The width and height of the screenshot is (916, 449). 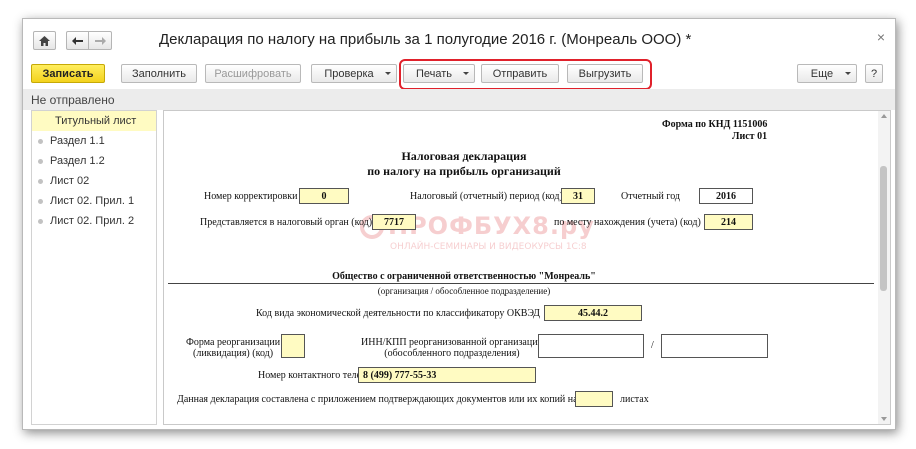 I want to click on sidebar-item-section-1-1: Раздел 1.1, so click(x=94, y=141).